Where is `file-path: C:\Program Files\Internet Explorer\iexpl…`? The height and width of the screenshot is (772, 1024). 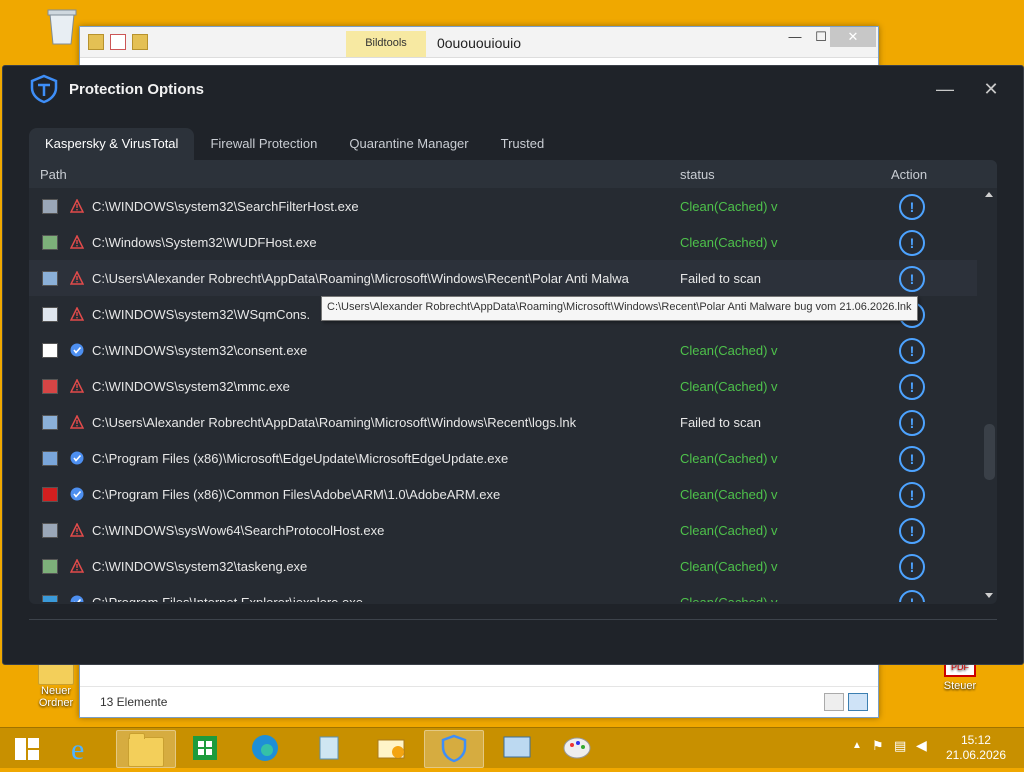
file-path: C:\Program Files\Internet Explorer\iexpl… is located at coordinates (377, 598).